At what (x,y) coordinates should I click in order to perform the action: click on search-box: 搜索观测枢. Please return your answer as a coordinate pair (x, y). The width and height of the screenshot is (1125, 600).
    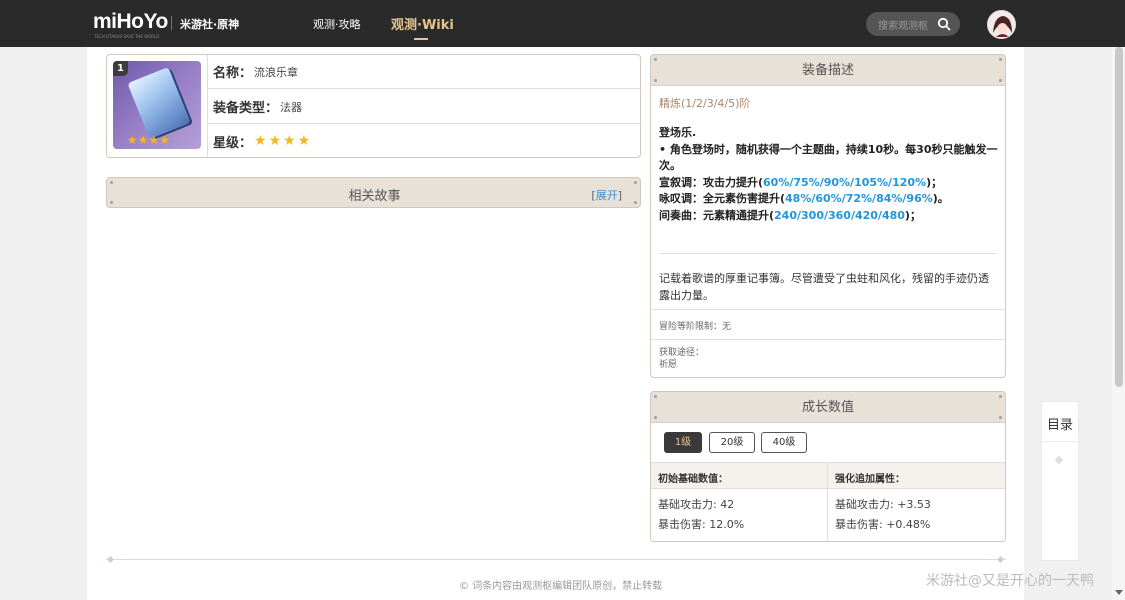
    Looking at the image, I should click on (913, 24).